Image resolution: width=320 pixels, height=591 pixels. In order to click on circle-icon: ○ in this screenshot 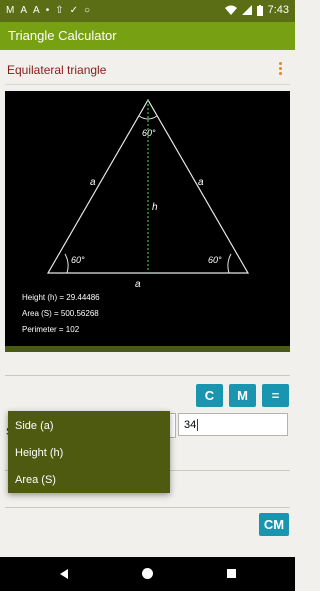, I will do `click(87, 10)`.